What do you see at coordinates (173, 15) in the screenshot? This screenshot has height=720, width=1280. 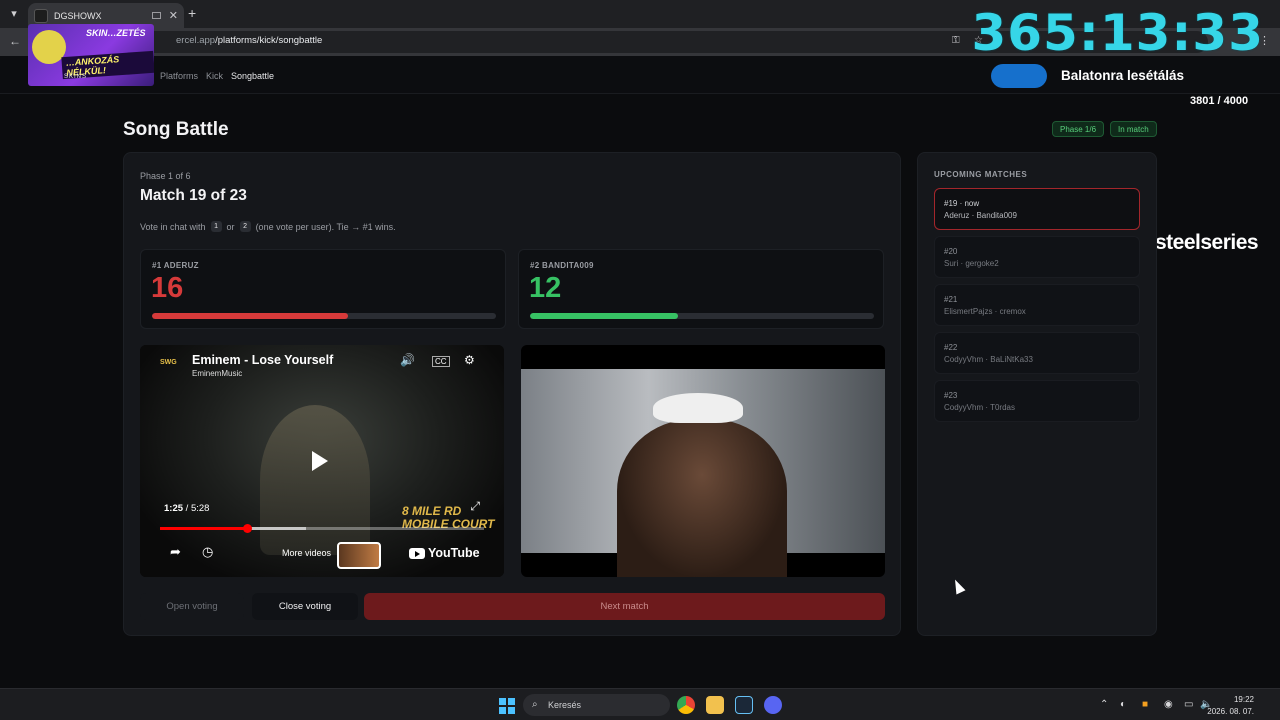 I see `tab-close-icon: ✕` at bounding box center [173, 15].